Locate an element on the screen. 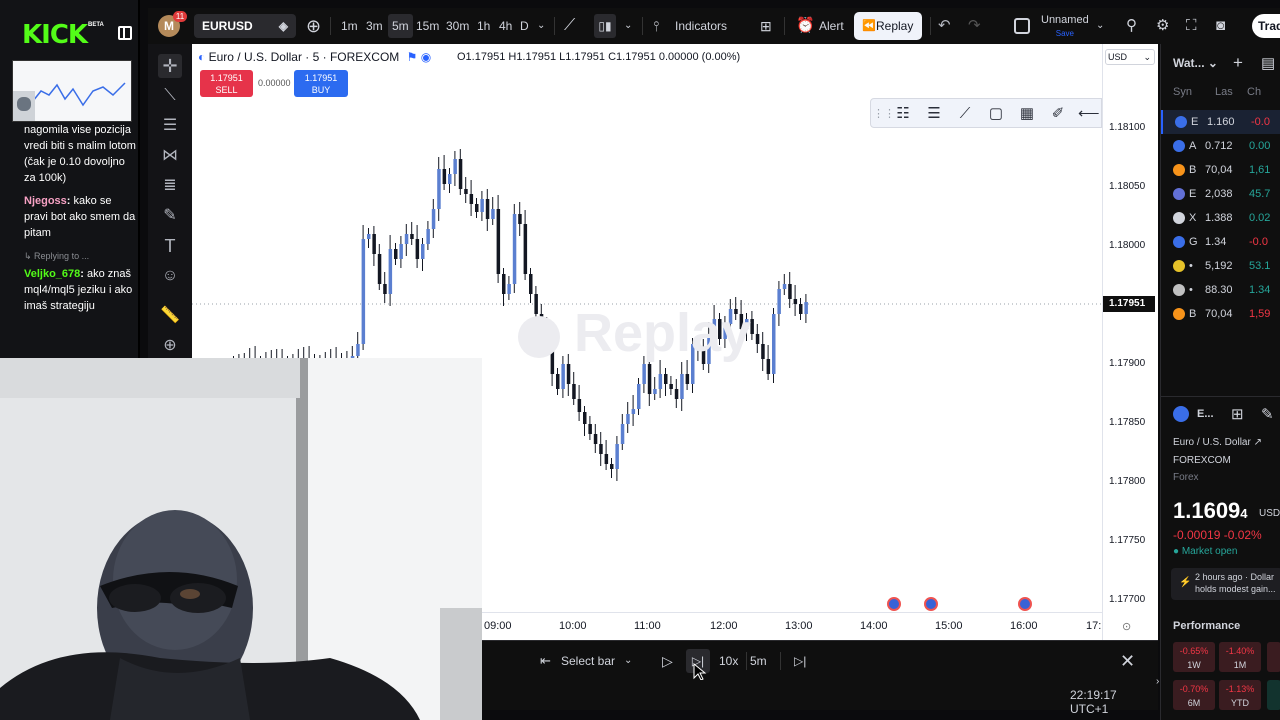  grid-icon: ▦ is located at coordinates (1027, 114).